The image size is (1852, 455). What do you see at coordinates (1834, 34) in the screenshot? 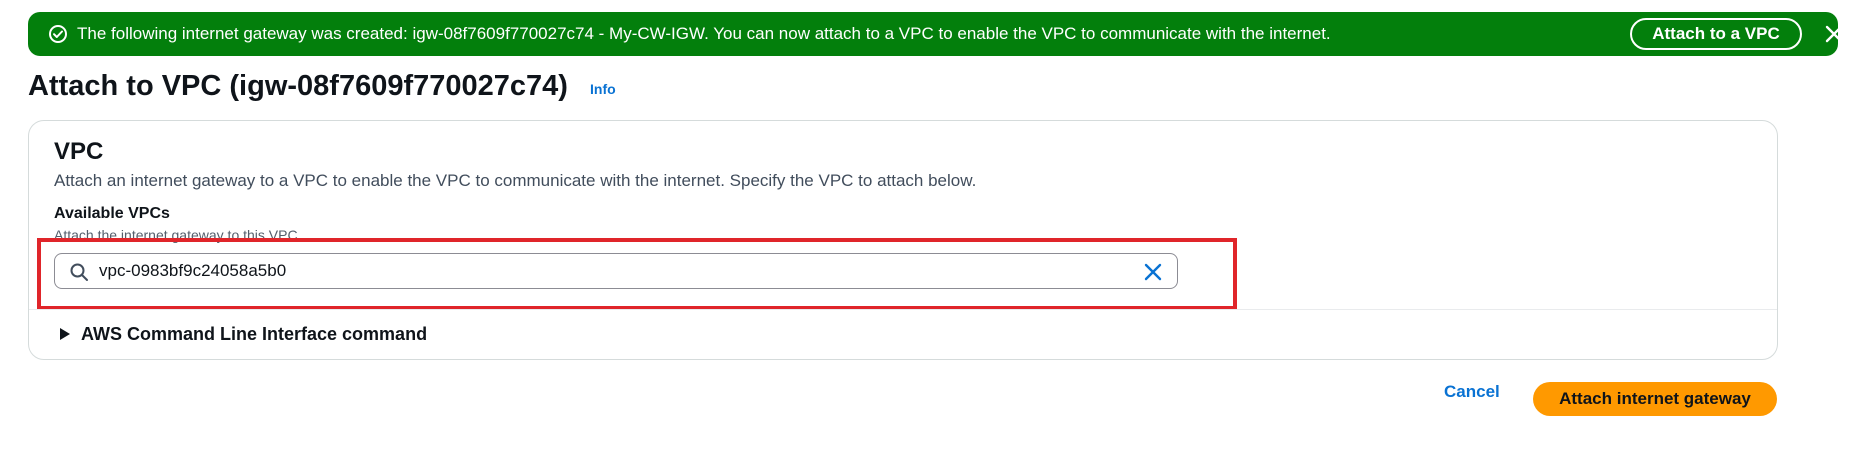
I see `close-icon` at bounding box center [1834, 34].